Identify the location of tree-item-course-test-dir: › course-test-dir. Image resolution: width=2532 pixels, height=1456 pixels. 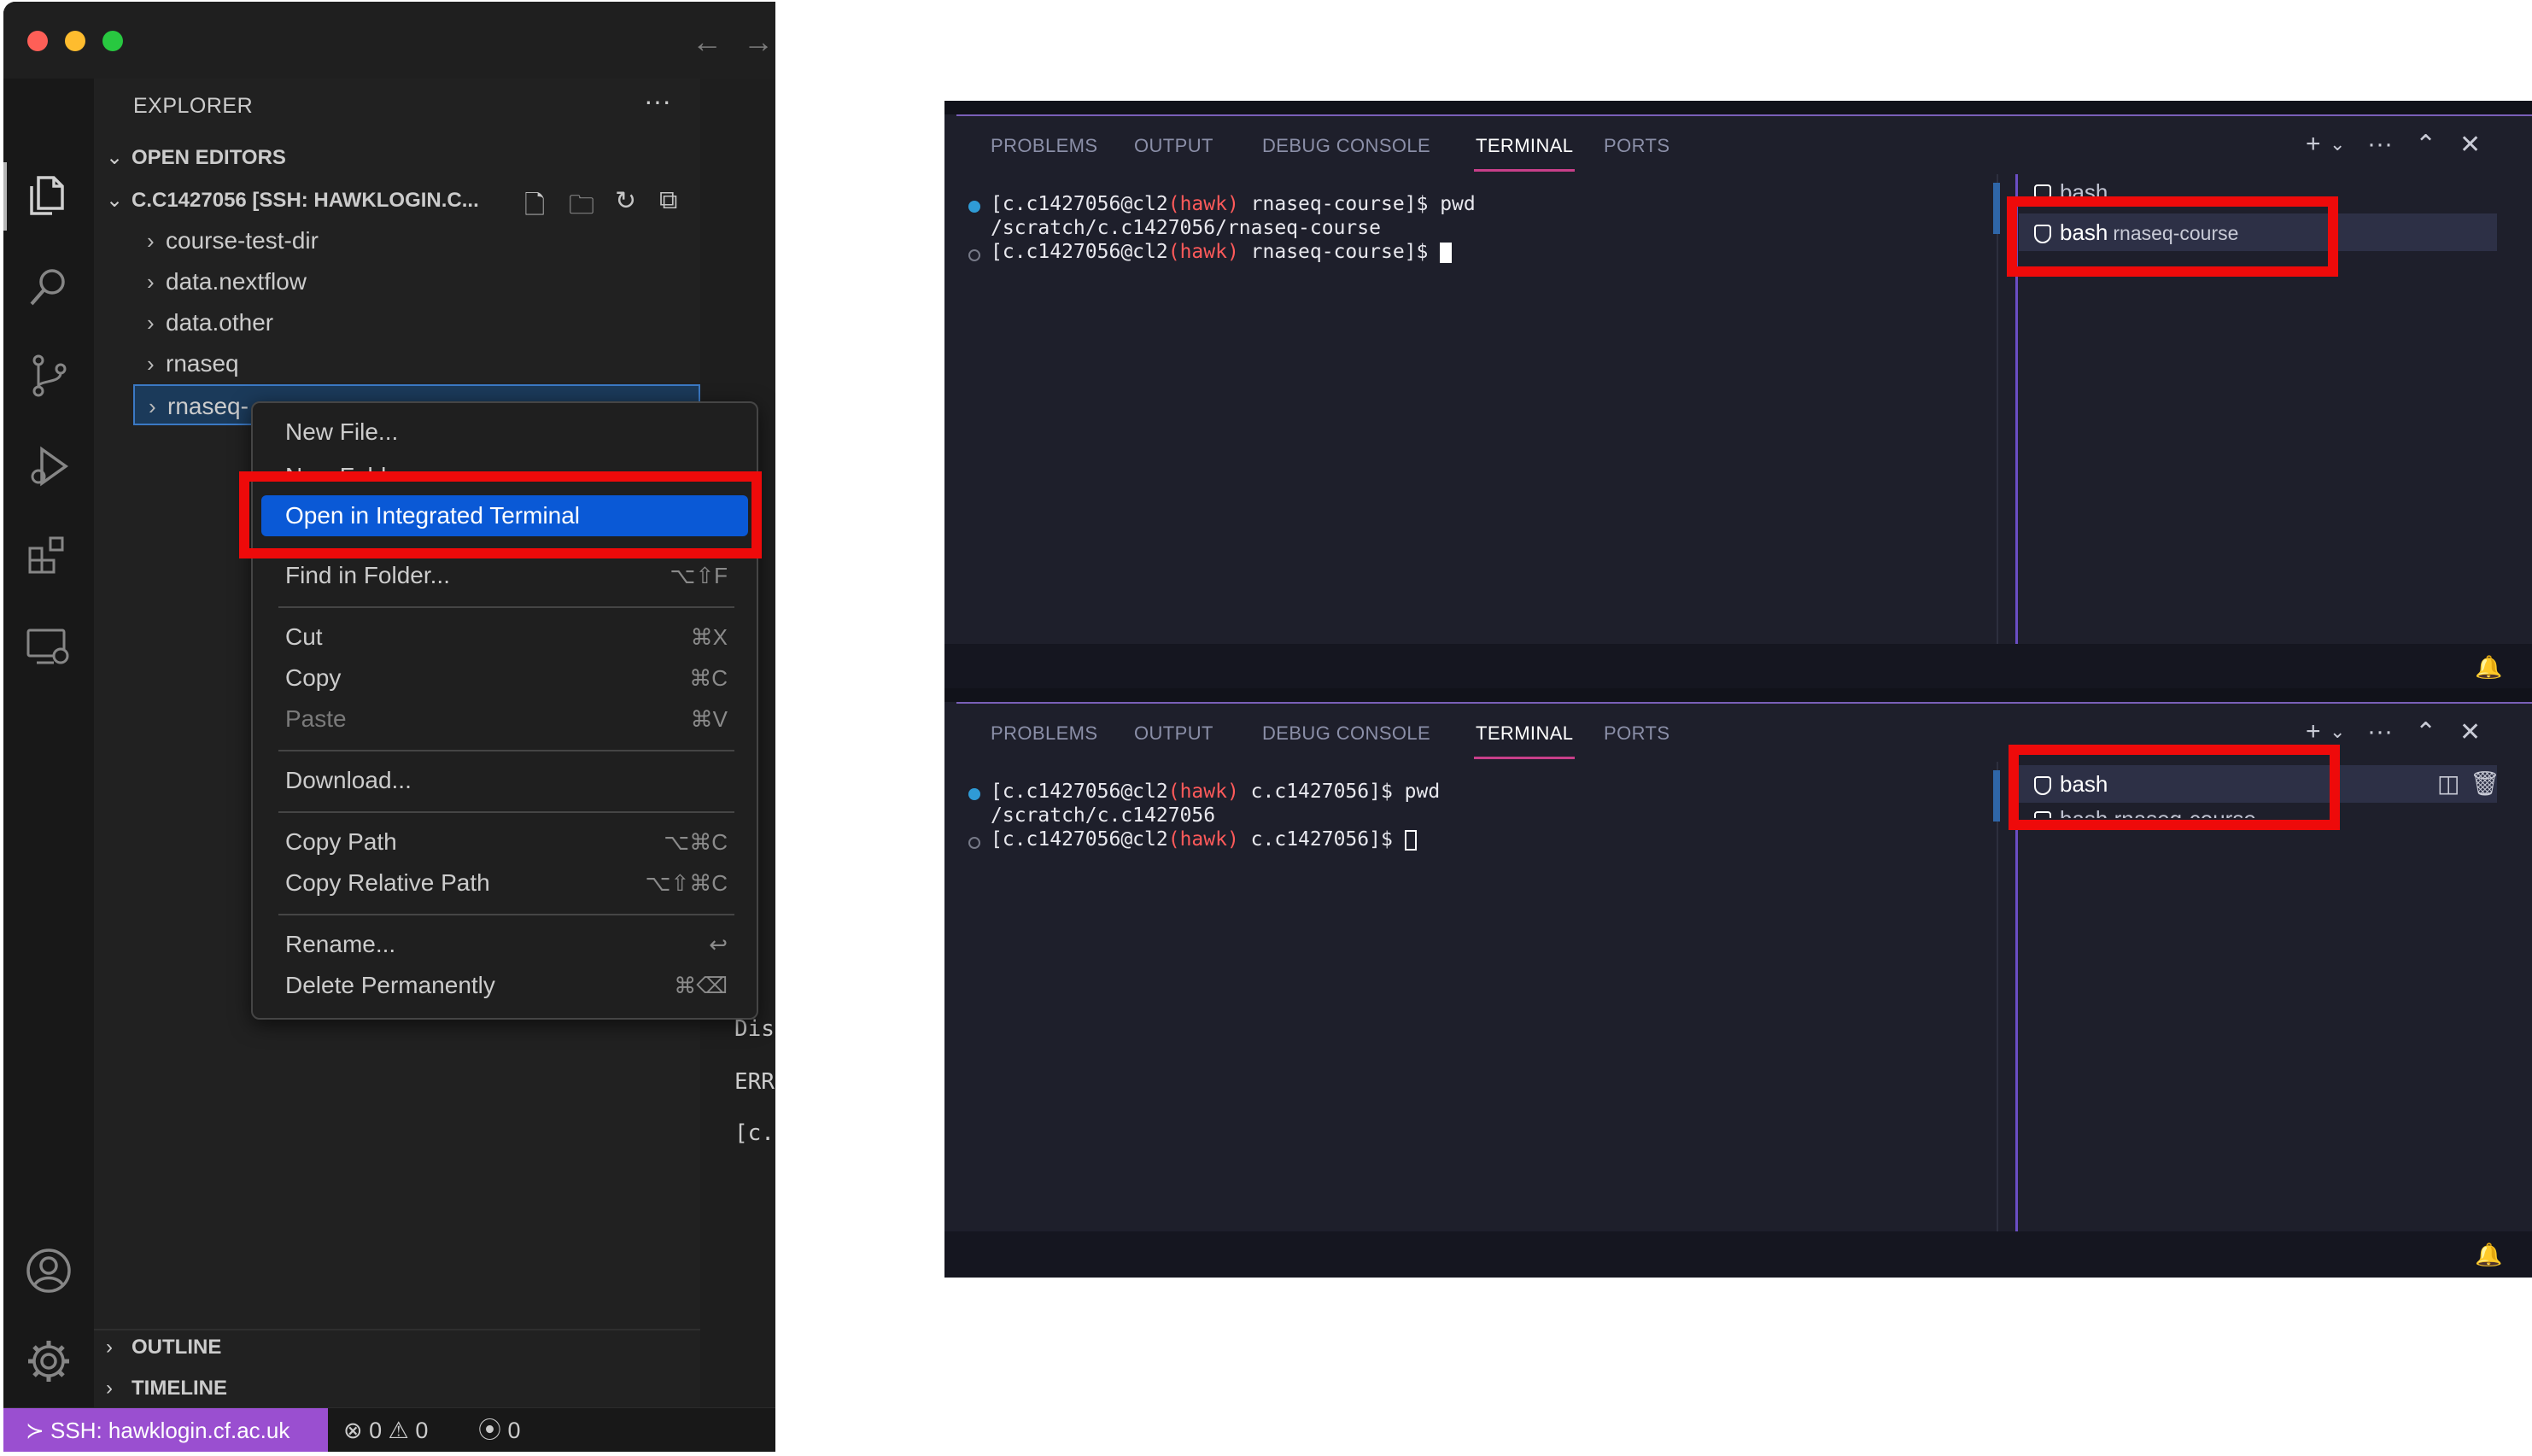
(416, 240).